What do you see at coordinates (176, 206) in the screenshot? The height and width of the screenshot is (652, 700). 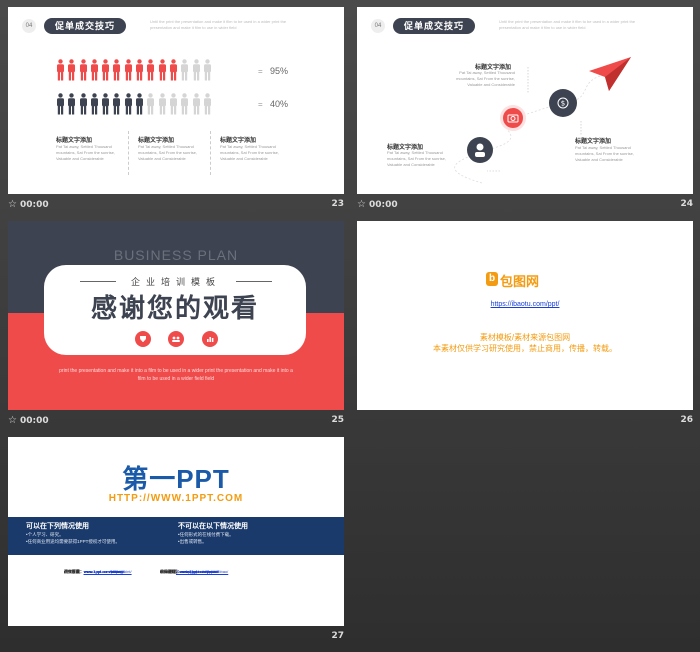 I see `slide-meta-23: ☆ 00:00 23` at bounding box center [176, 206].